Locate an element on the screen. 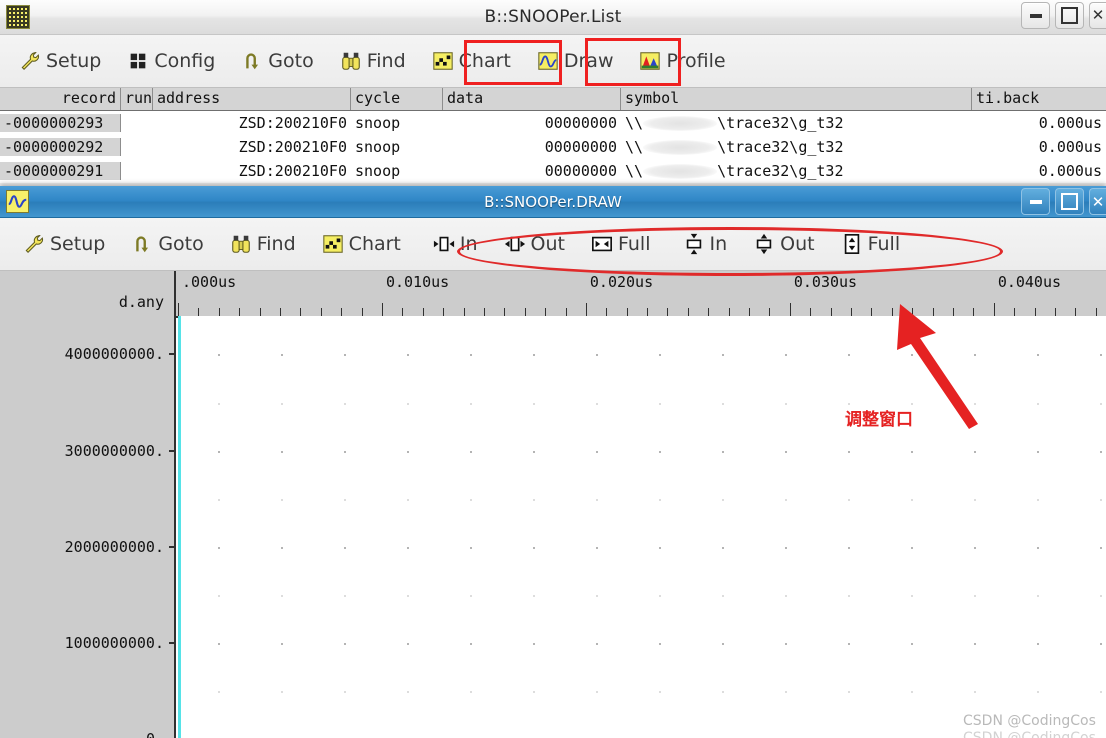  column-header-record: record is located at coordinates (60, 99).